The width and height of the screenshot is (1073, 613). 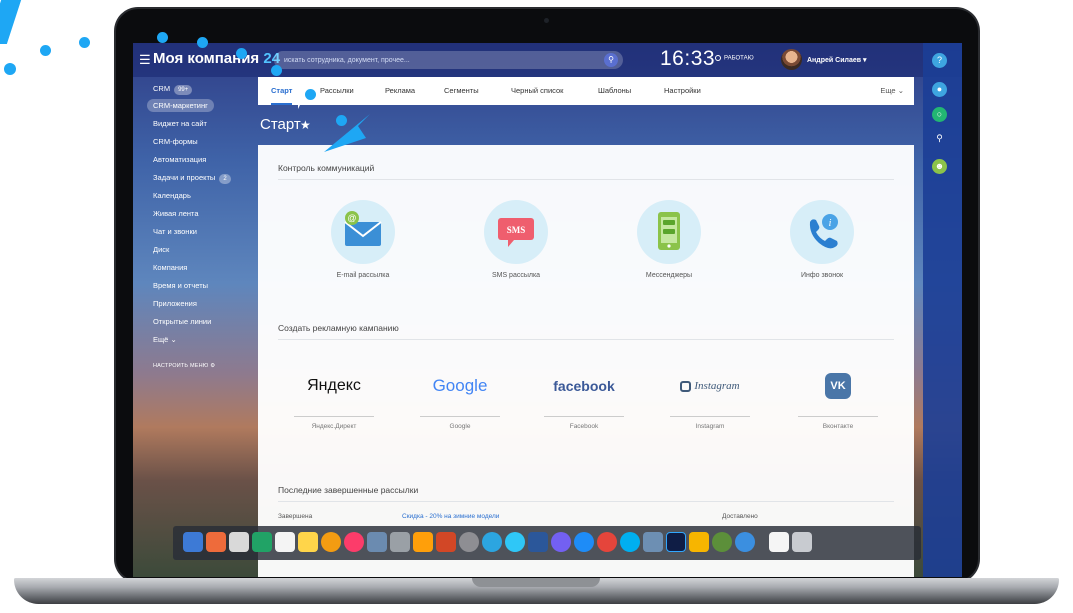 I want to click on channel-label: Мессенджеры, so click(x=669, y=275).